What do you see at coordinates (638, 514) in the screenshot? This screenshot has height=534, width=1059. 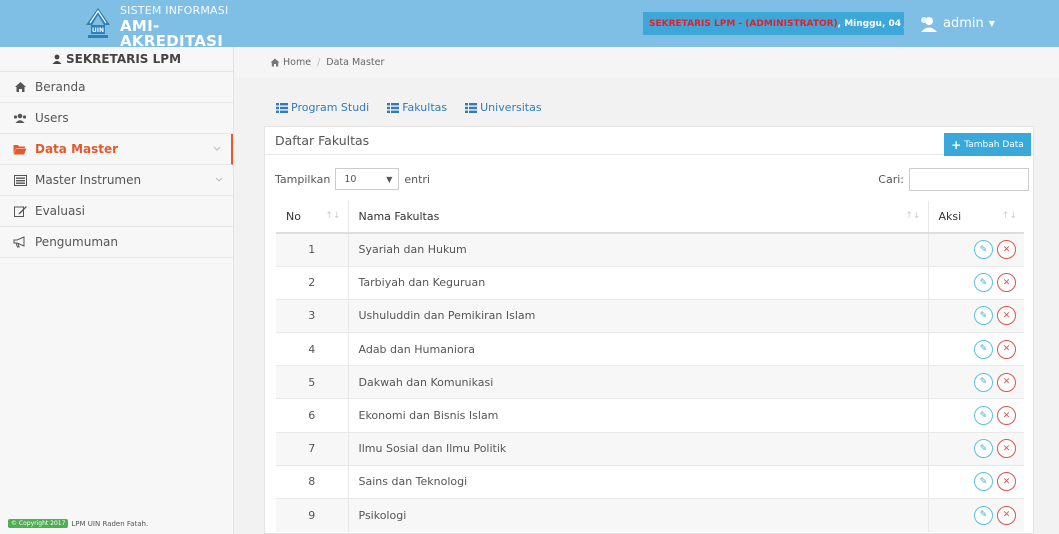 I see `faculty-name: Psikologi` at bounding box center [638, 514].